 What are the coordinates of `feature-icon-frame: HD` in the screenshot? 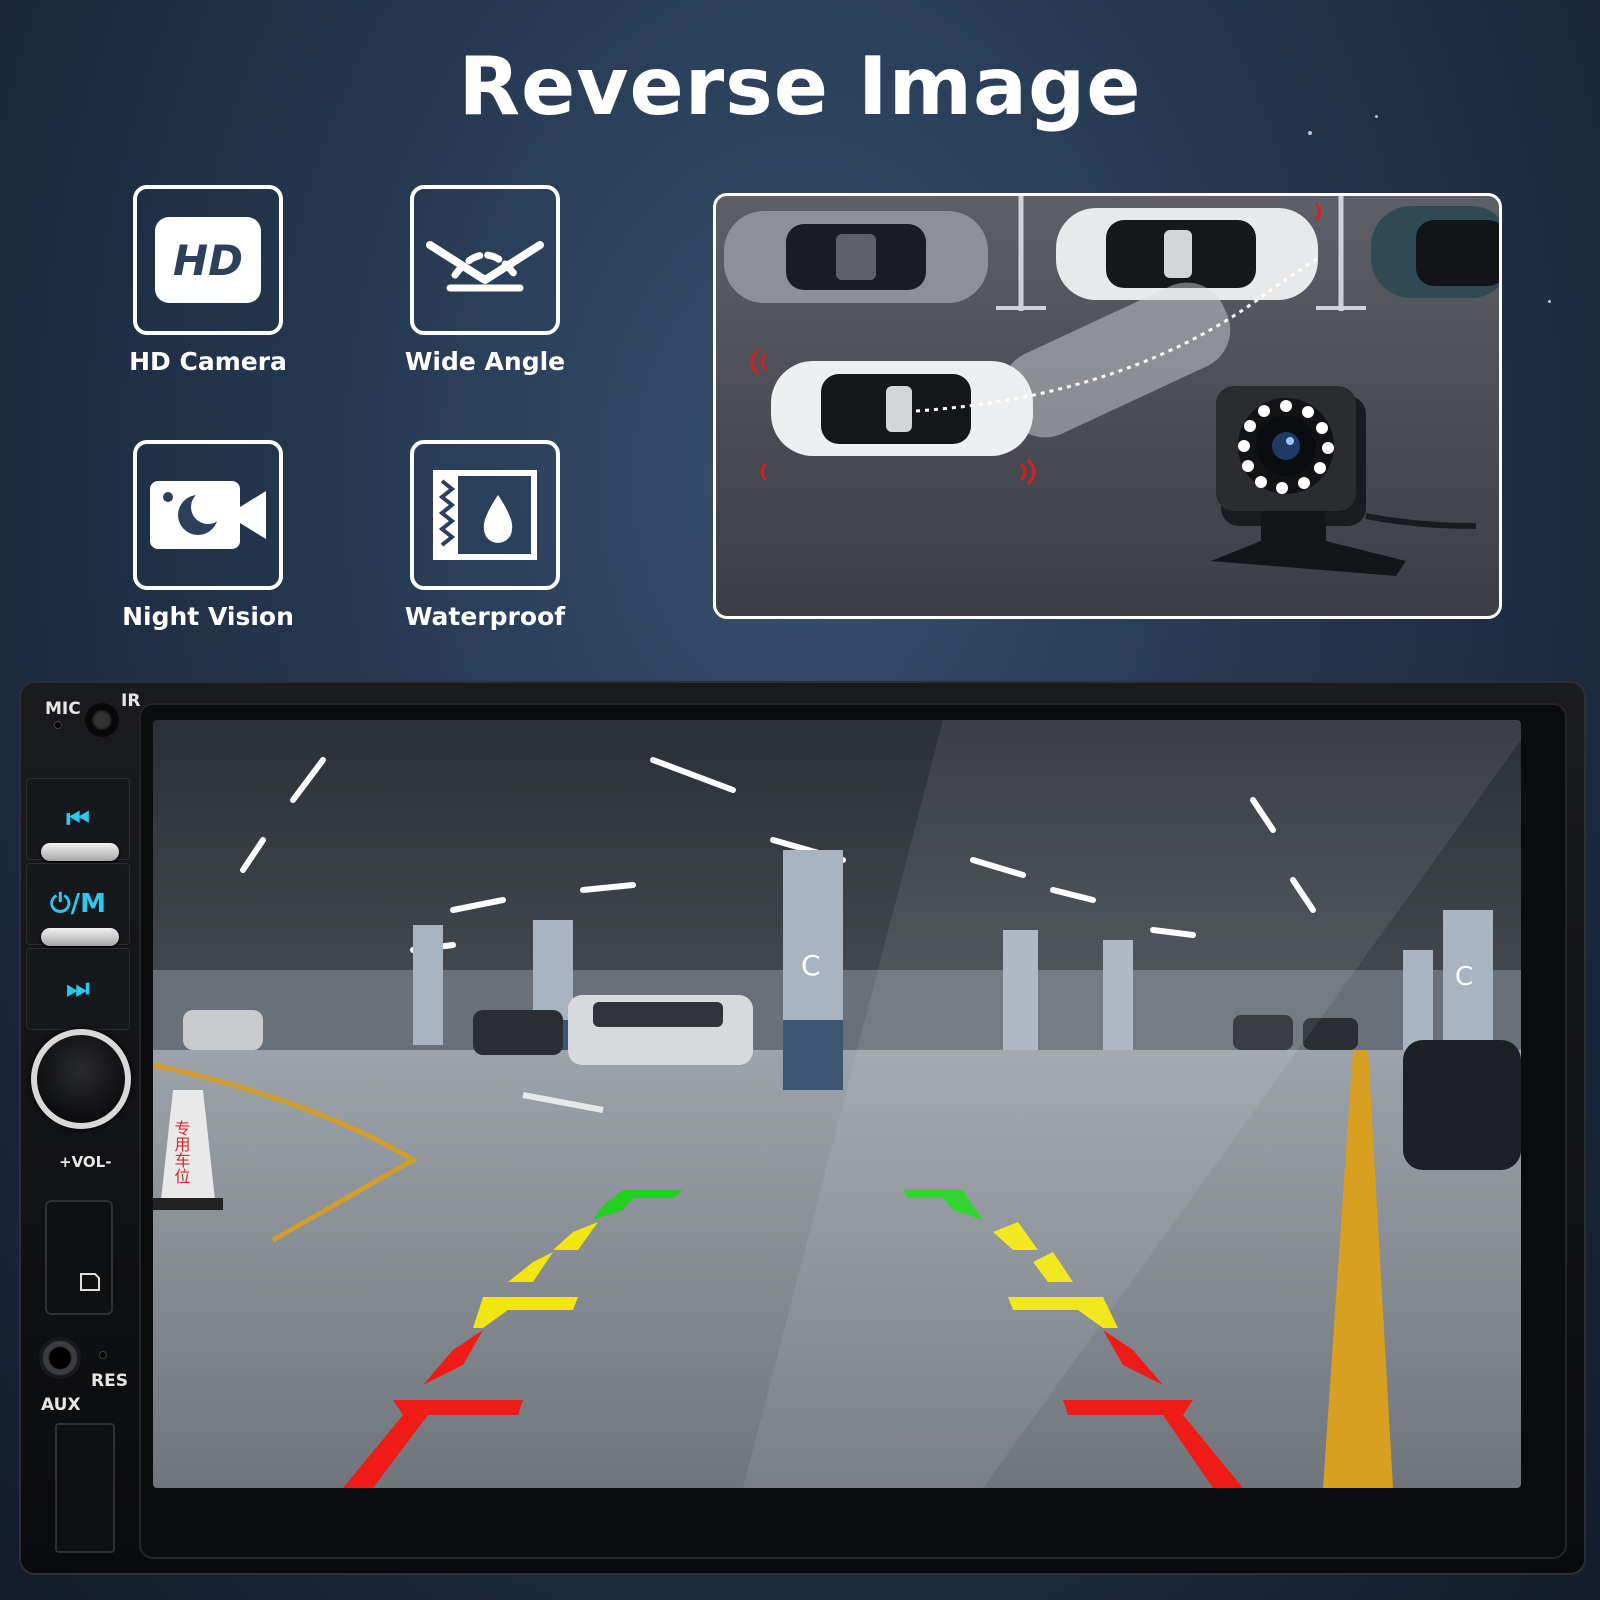 It's located at (208, 260).